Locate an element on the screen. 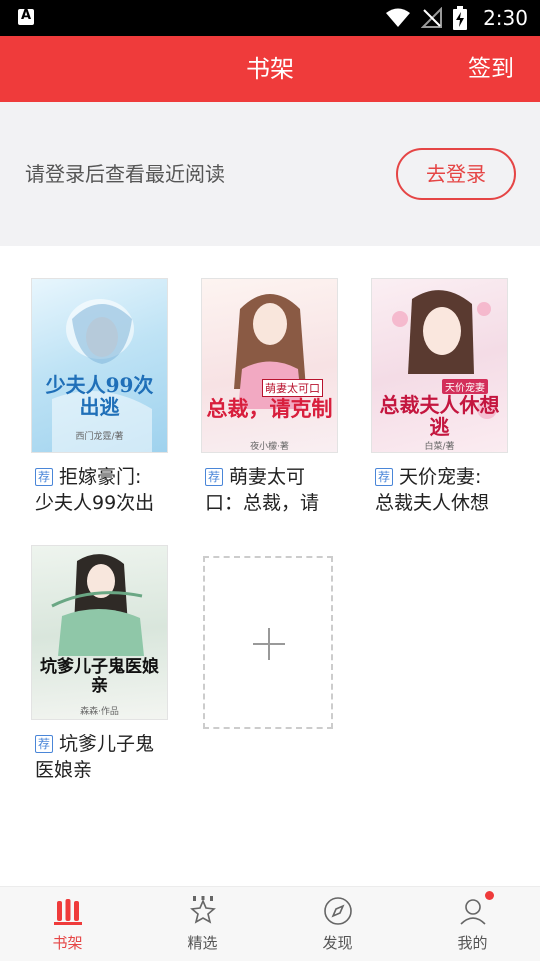 This screenshot has height=961, width=540. book-title: 荐天价宠妻: 总裁夫人休想 is located at coordinates (443, 490).